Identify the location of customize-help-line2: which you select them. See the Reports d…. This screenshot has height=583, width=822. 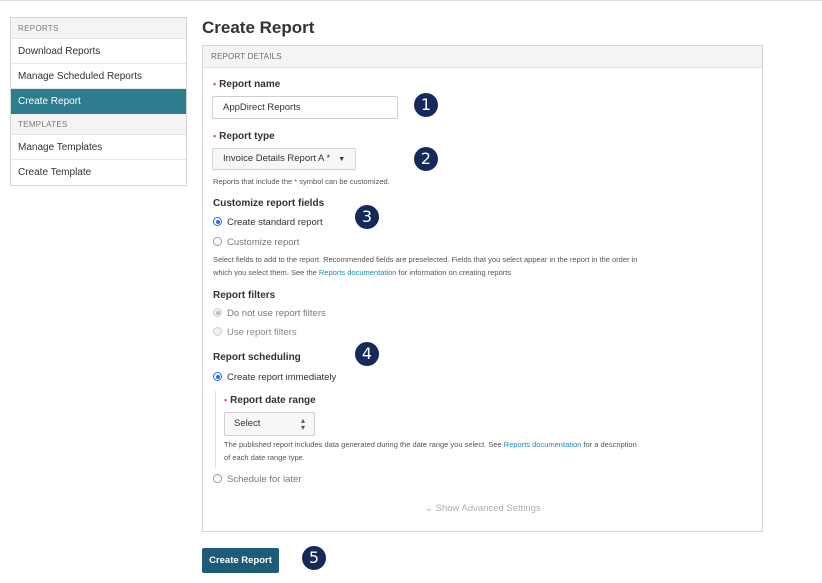
(485, 272).